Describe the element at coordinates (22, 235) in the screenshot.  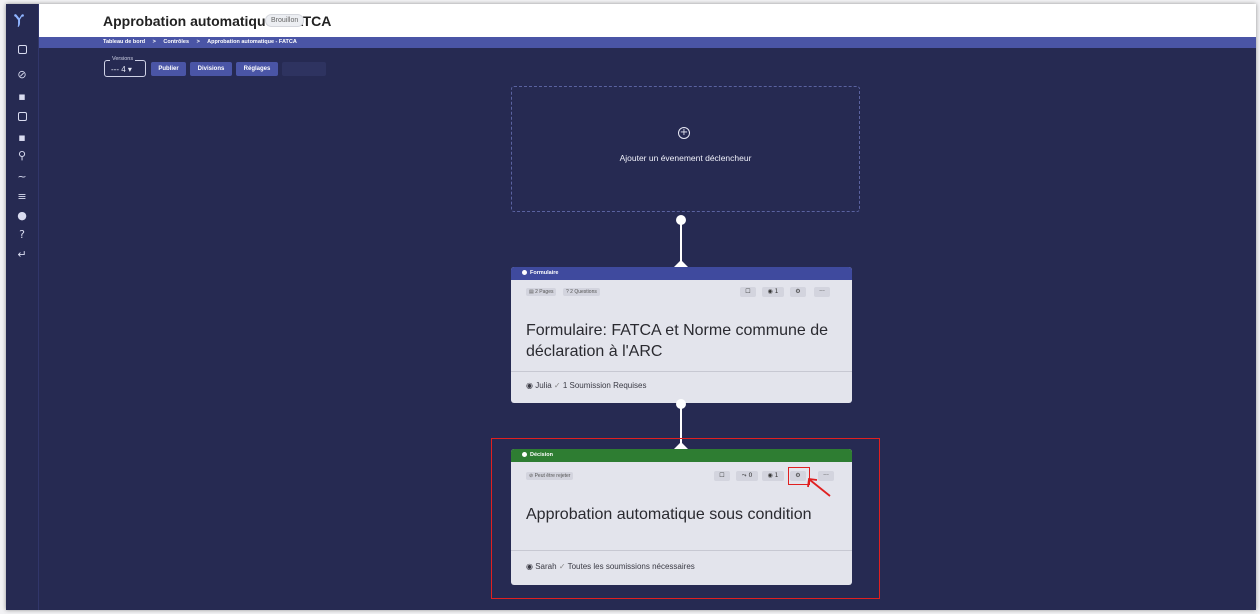
I see `help-icon: ?` at that location.